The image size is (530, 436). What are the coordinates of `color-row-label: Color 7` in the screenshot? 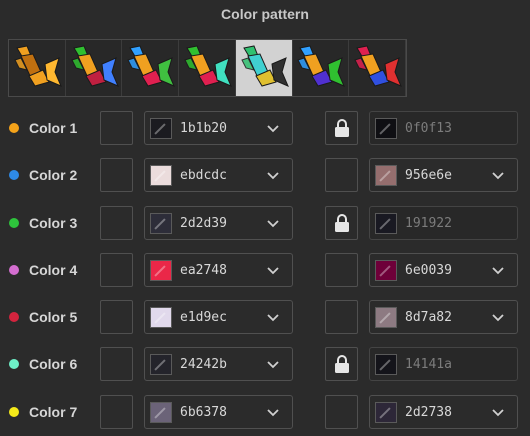 It's located at (53, 412).